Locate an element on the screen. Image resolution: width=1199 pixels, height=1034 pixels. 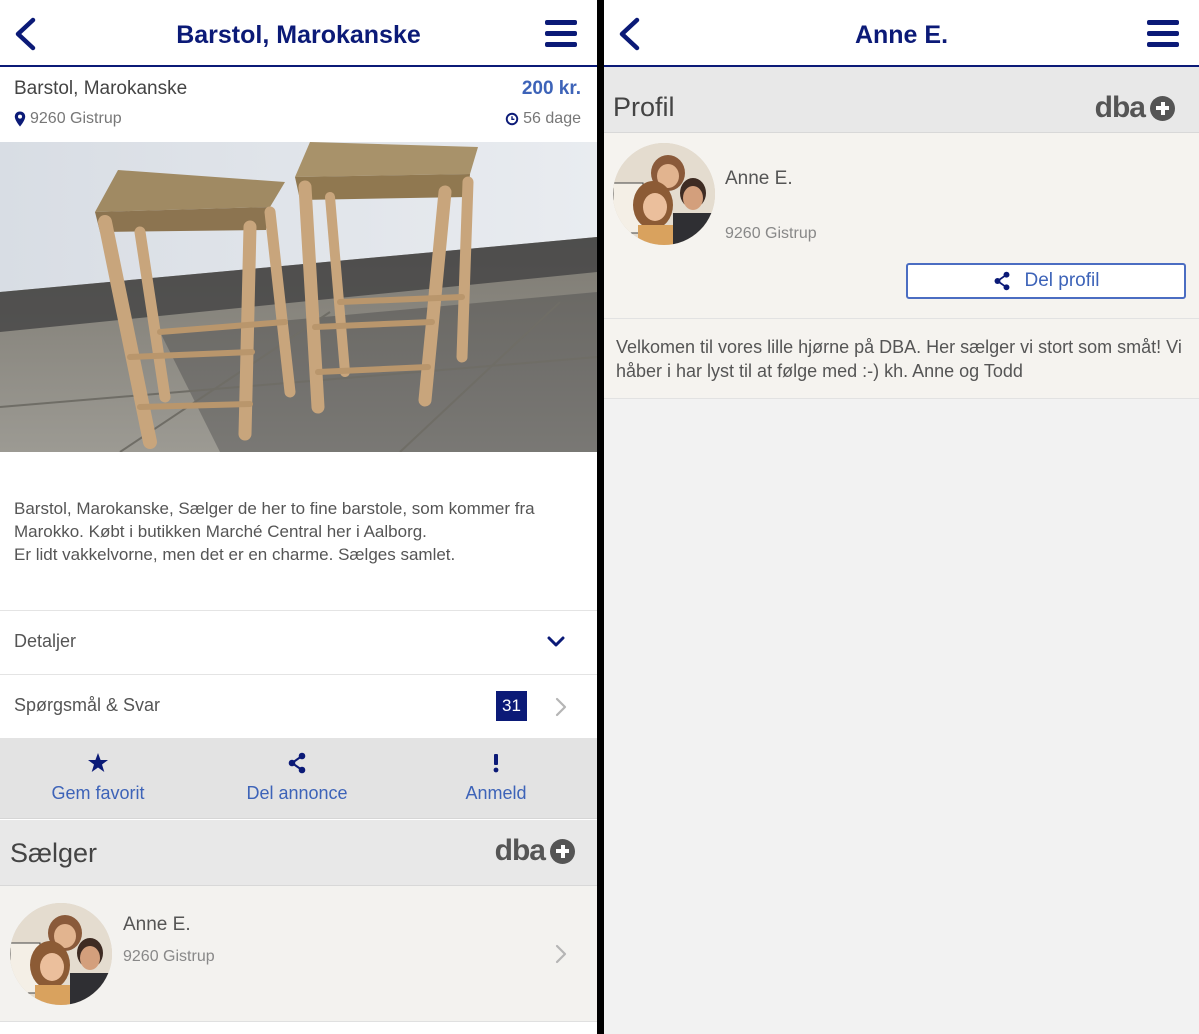
profile-name: Anne E. is located at coordinates (759, 178).